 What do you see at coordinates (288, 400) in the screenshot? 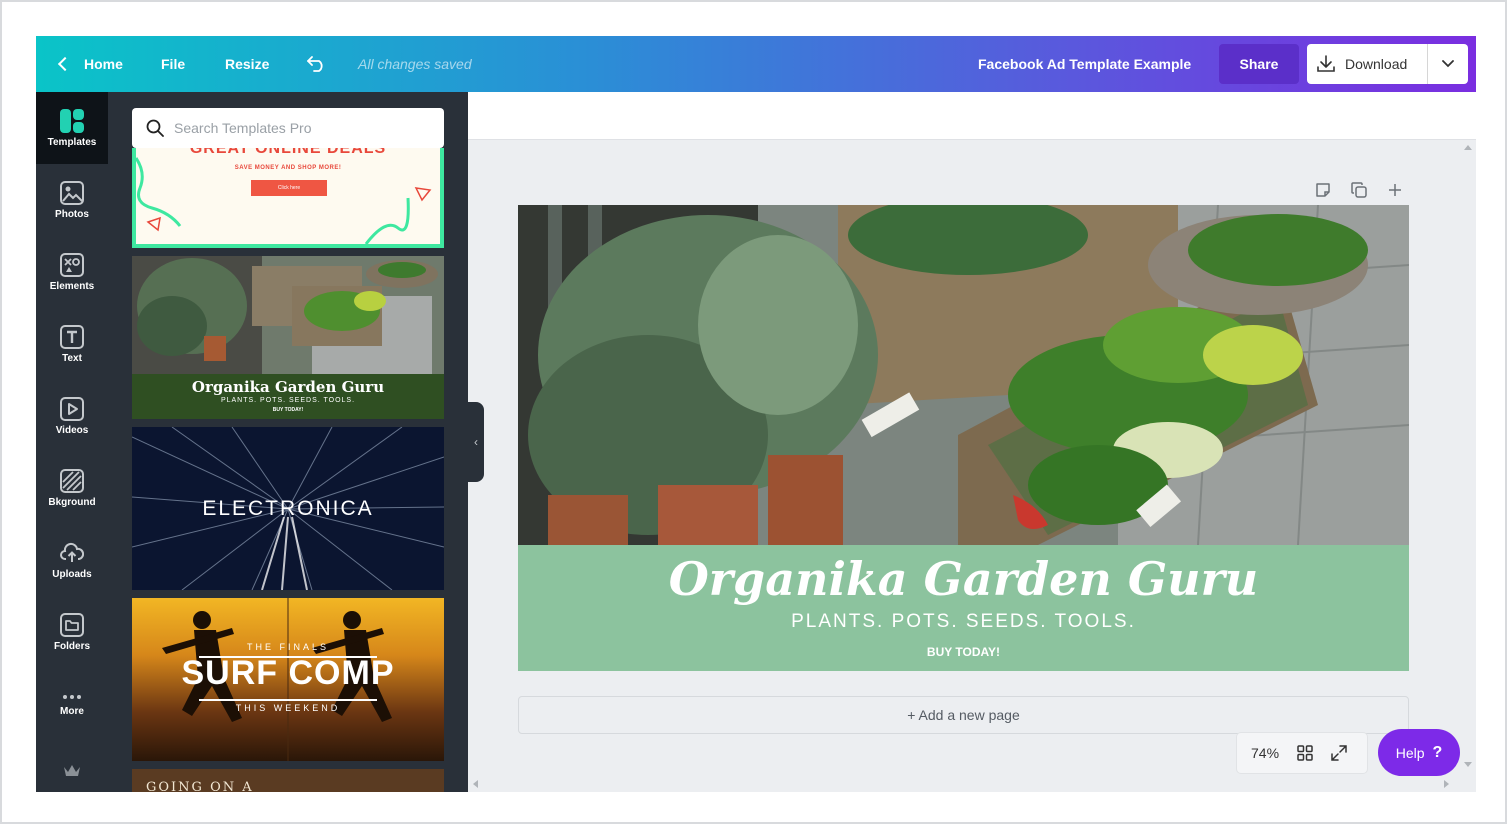
I see `template-subtitle: PLANTS. POTS. SEEDS. TOOLS.` at bounding box center [288, 400].